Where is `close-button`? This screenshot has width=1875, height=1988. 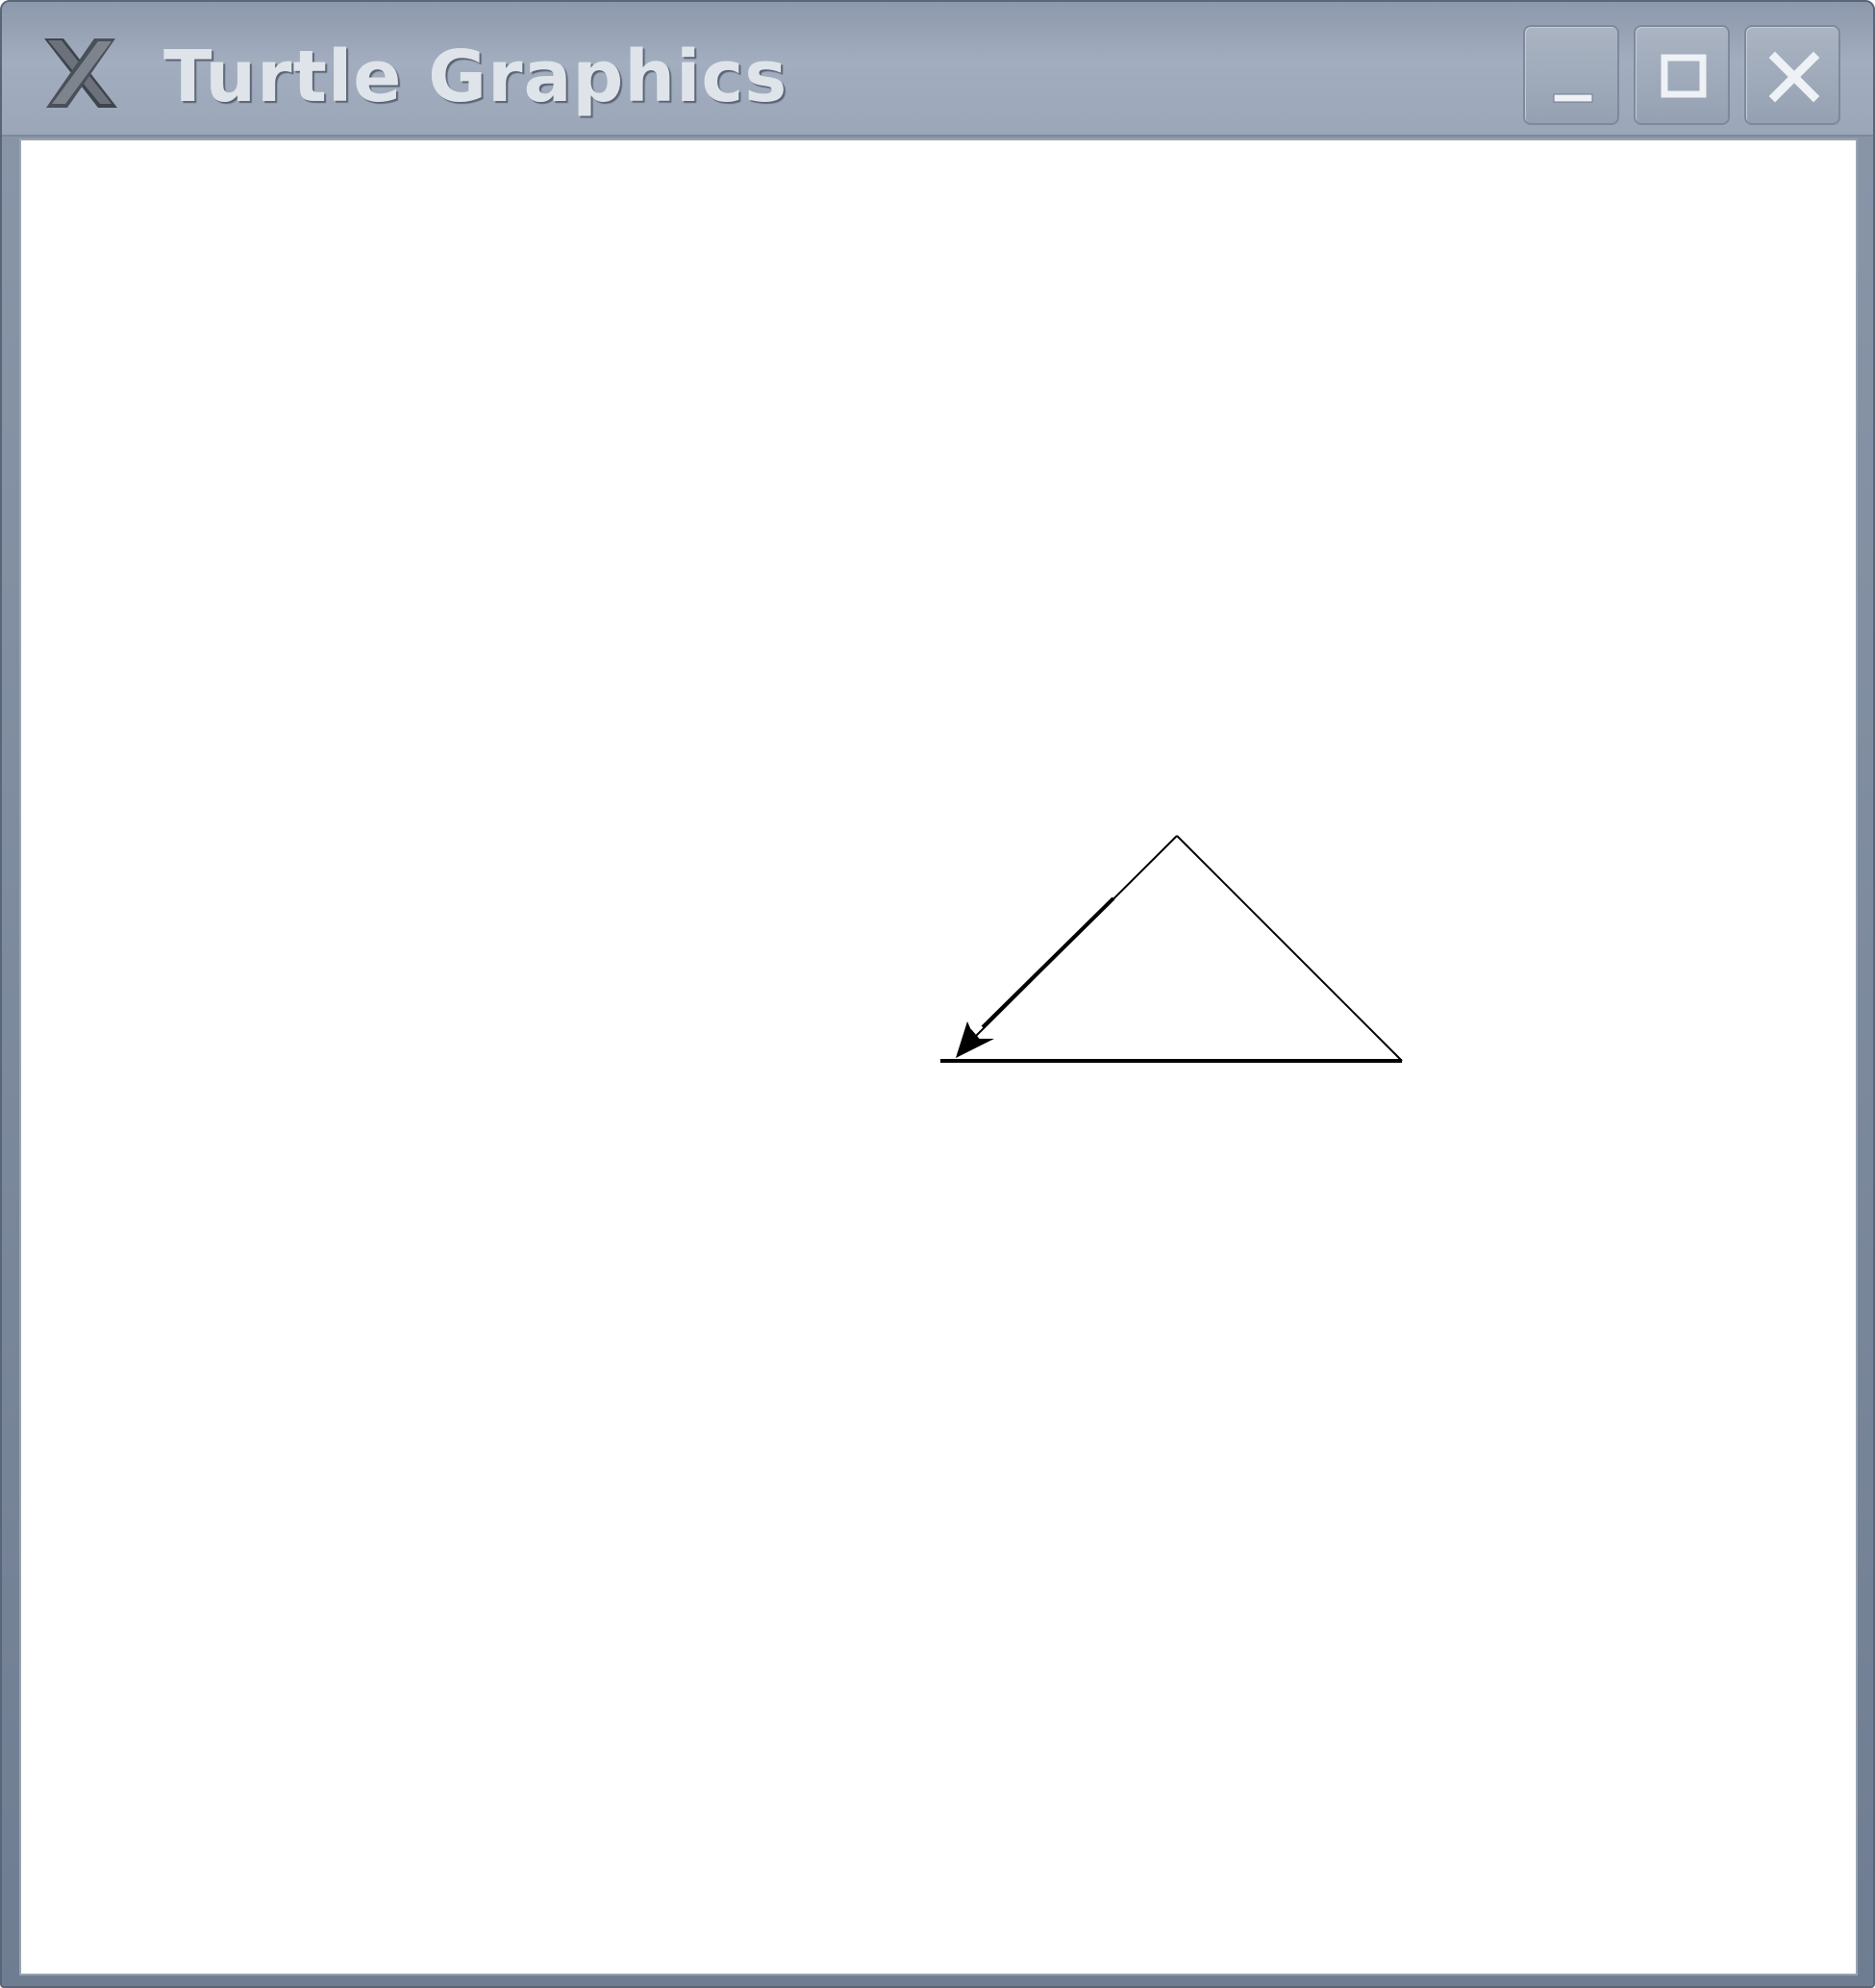 close-button is located at coordinates (1792, 75).